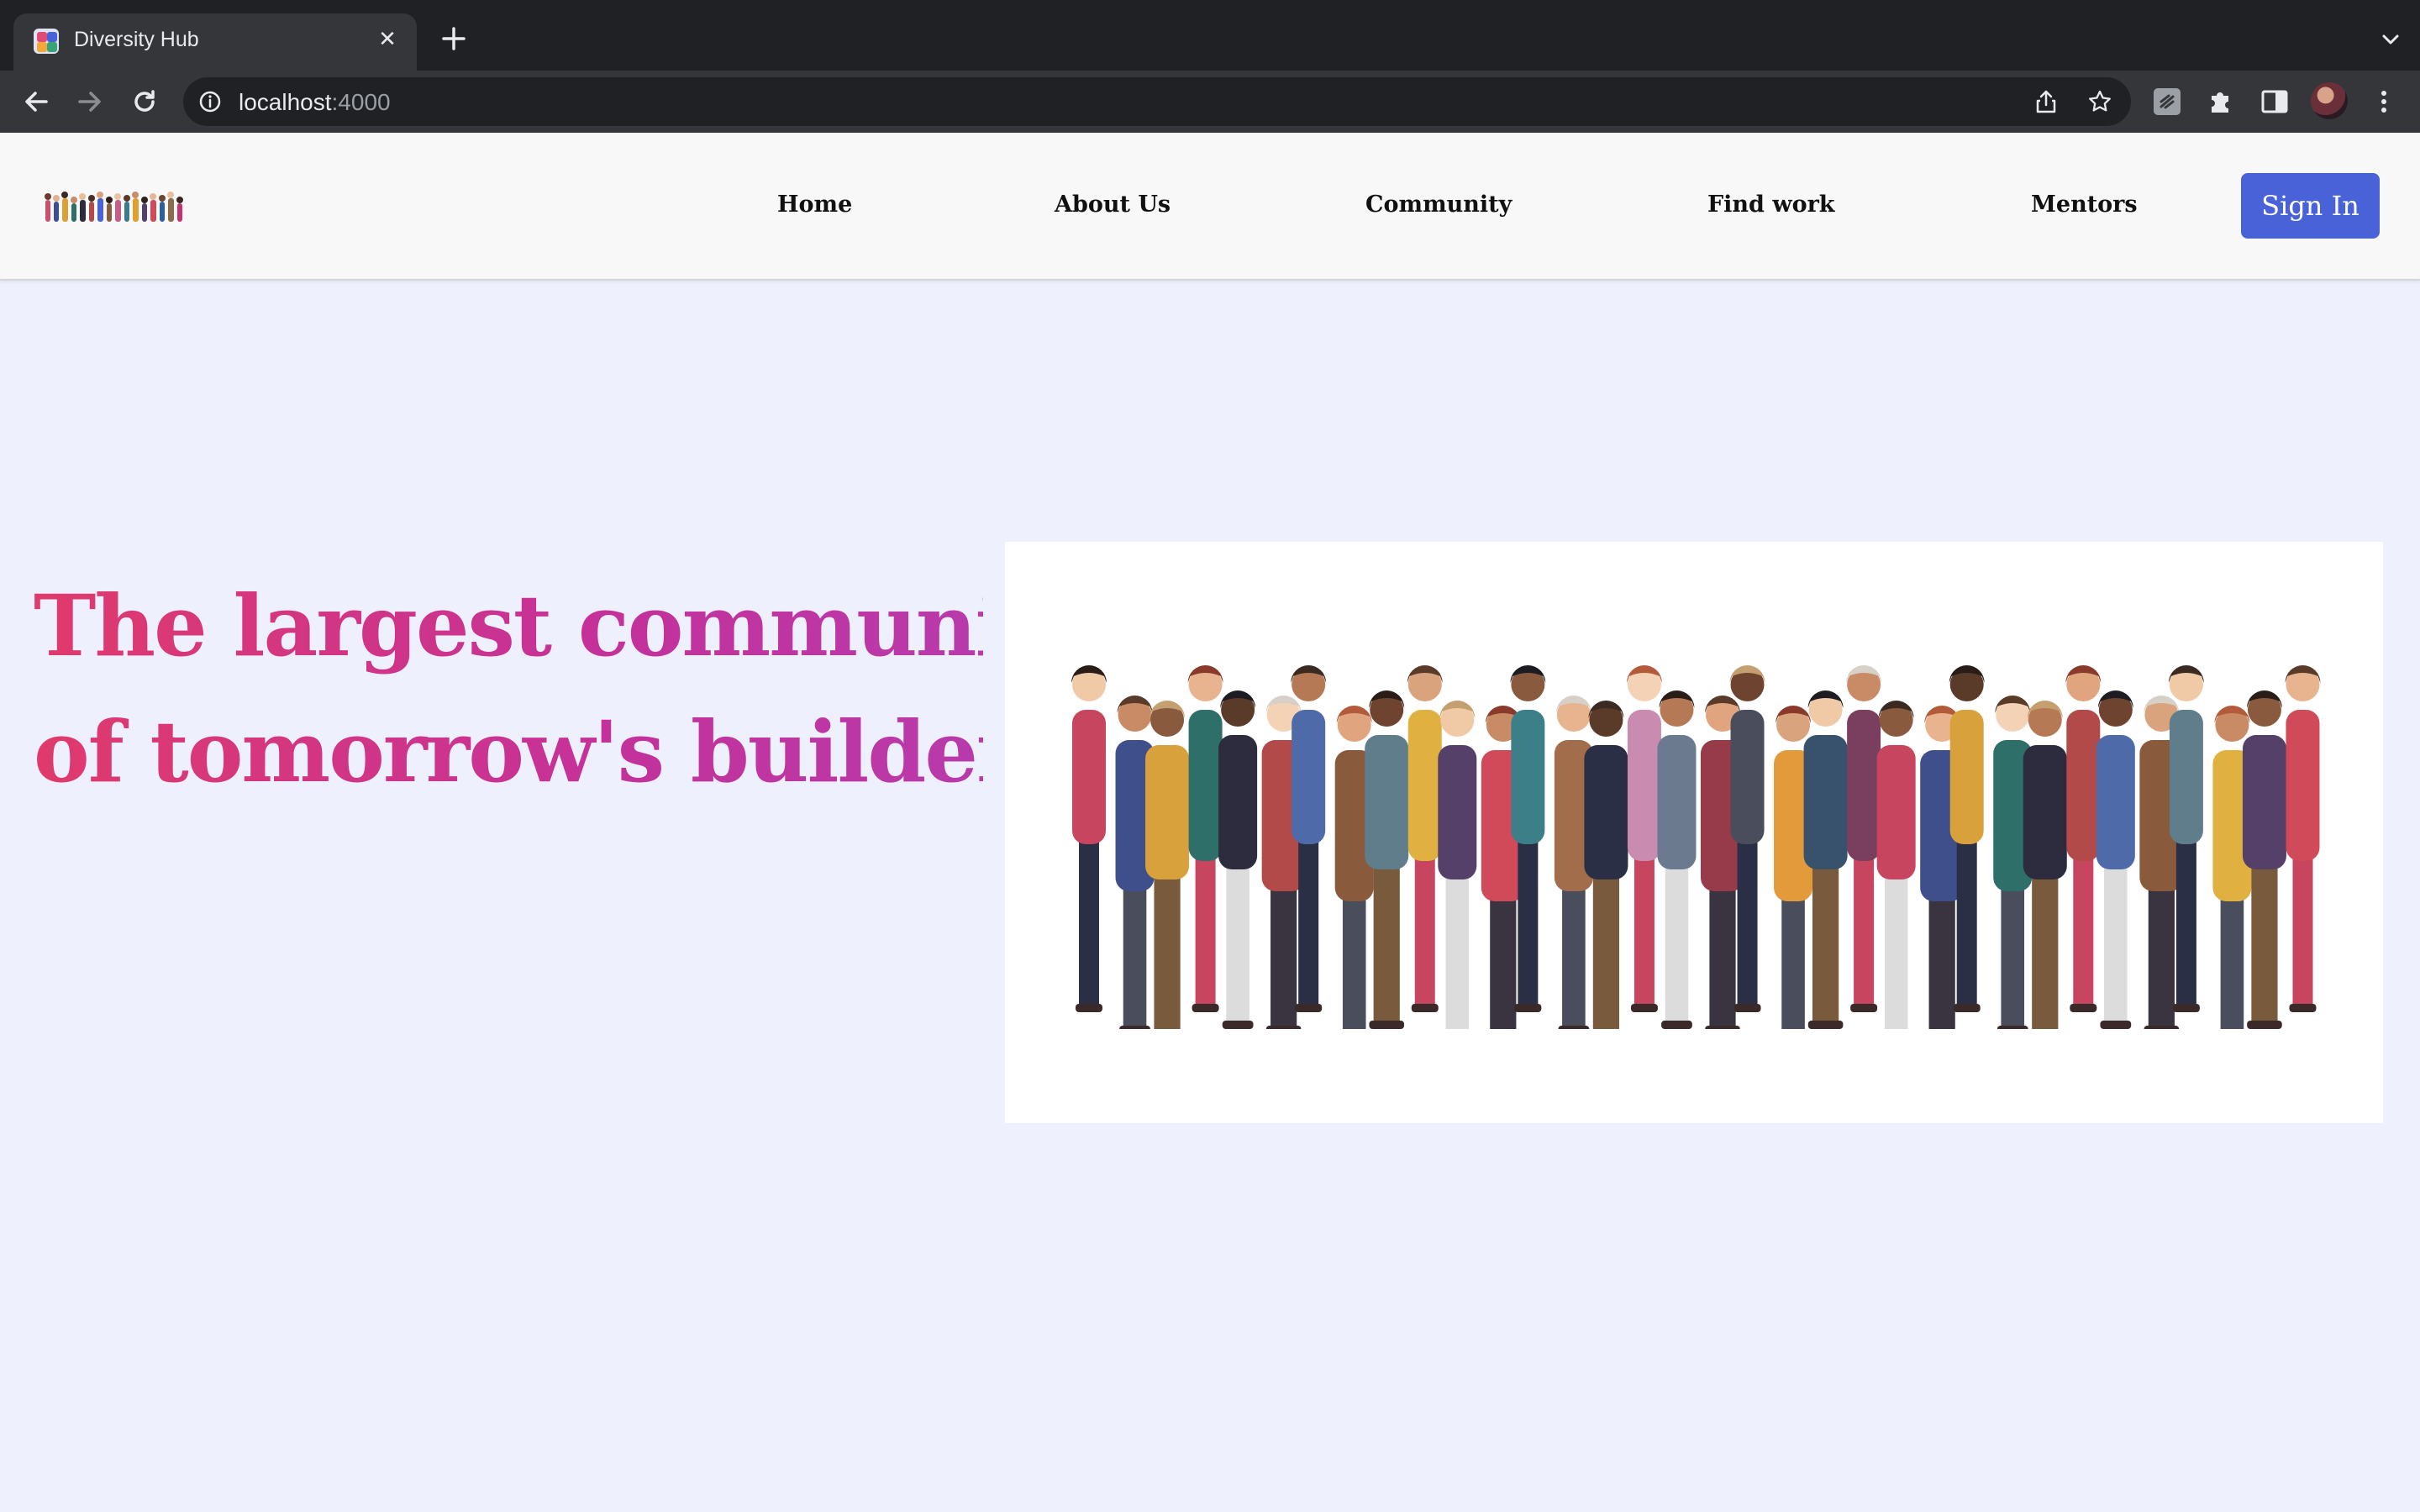 Image resolution: width=2420 pixels, height=1512 pixels. What do you see at coordinates (1438, 205) in the screenshot?
I see `nav-link-community: Community` at bounding box center [1438, 205].